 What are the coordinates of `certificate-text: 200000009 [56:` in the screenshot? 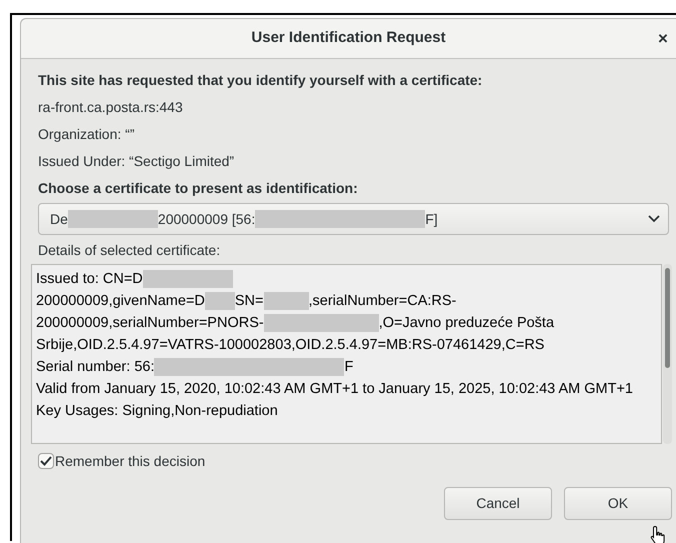 It's located at (207, 219).